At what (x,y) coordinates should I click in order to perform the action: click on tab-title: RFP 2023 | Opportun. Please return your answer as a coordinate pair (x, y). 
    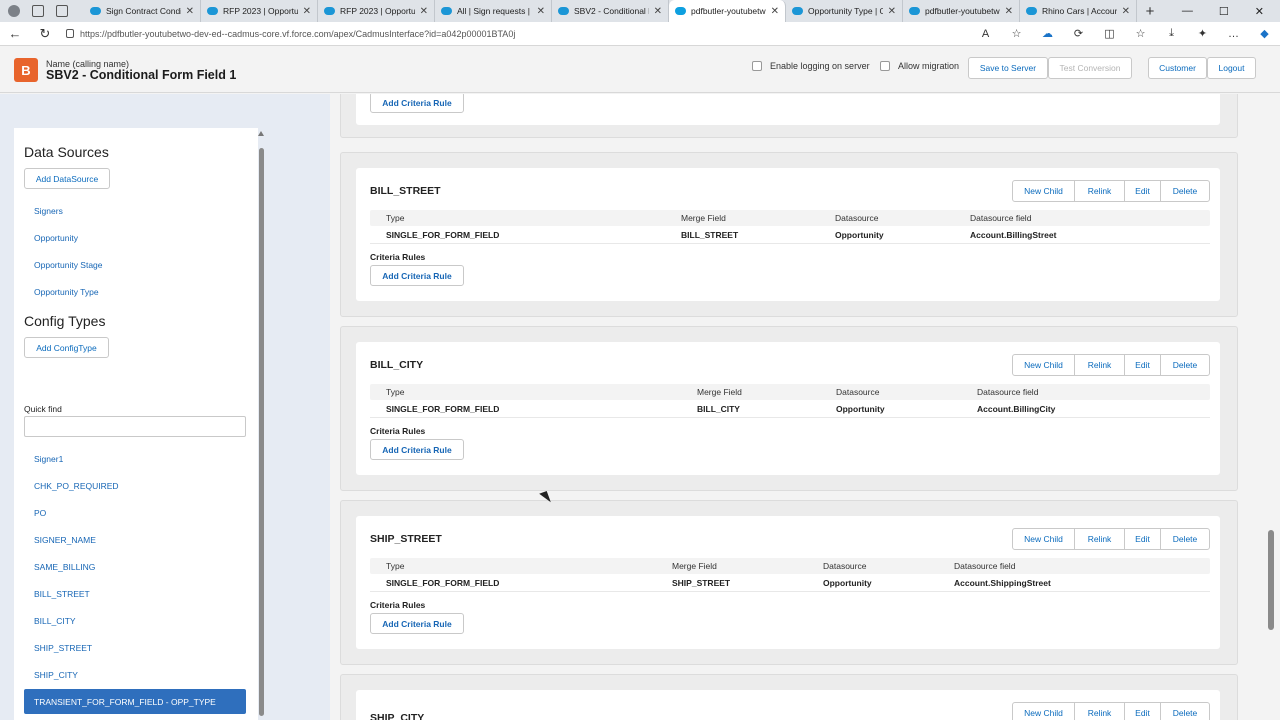
    Looking at the image, I should click on (377, 11).